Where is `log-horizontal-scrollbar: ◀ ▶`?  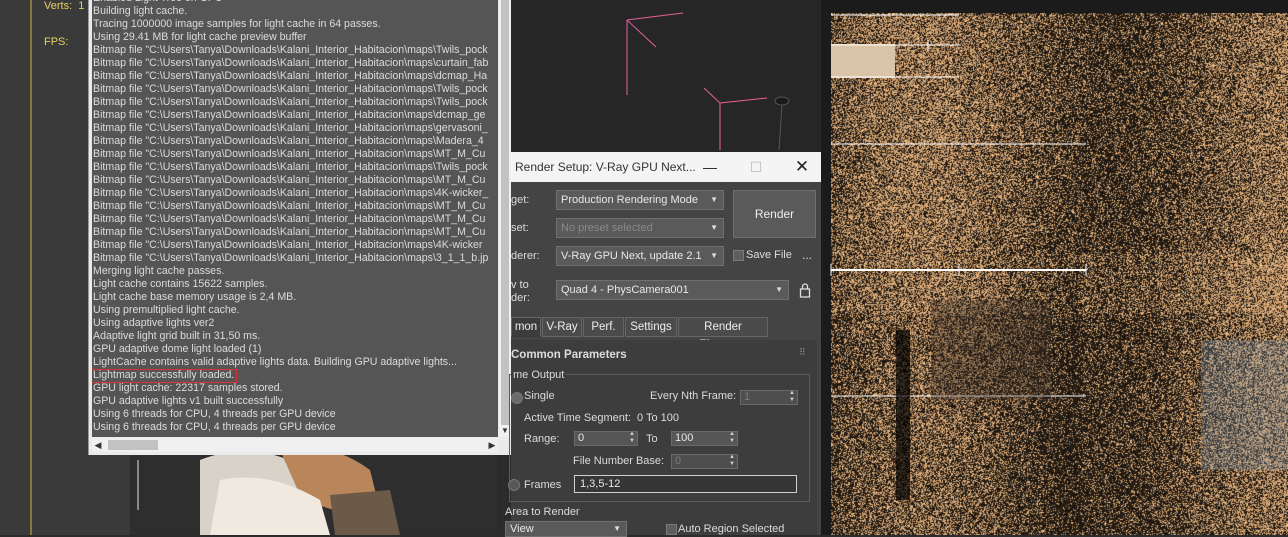 log-horizontal-scrollbar: ◀ ▶ is located at coordinates (295, 445).